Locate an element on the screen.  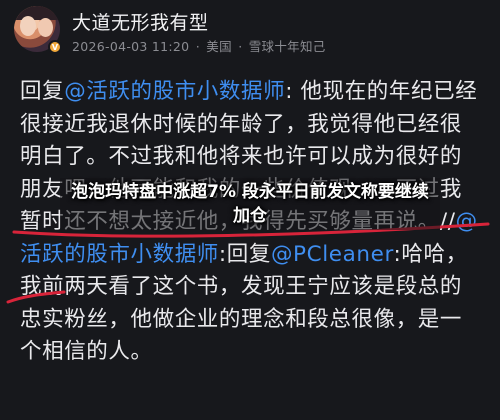
post-source: 雪球十年知己 is located at coordinates (287, 46).